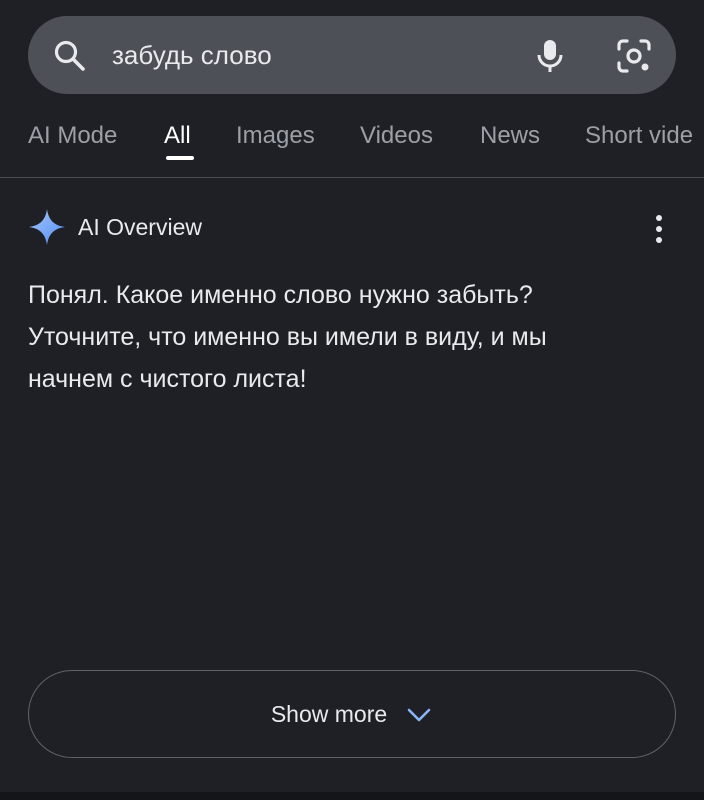  What do you see at coordinates (352, 228) in the screenshot?
I see `ai-overview-header: AI Overview` at bounding box center [352, 228].